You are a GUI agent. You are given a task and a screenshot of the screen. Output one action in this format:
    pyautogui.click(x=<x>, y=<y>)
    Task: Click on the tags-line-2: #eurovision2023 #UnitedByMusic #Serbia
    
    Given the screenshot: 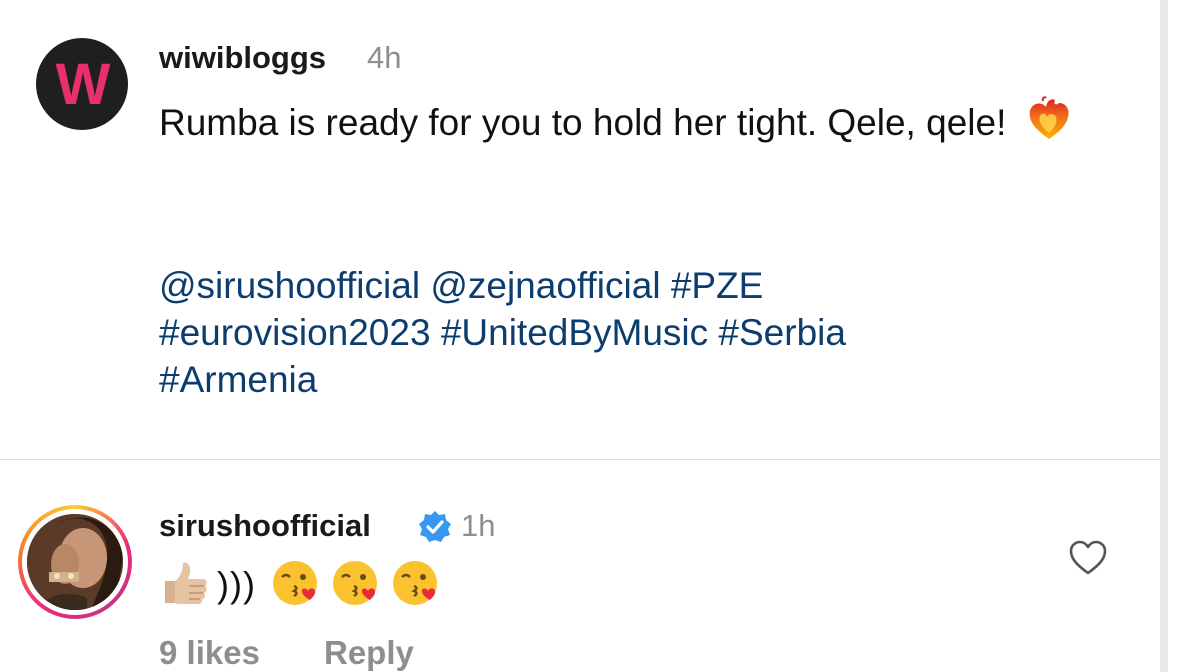 What is the action you would take?
    pyautogui.click(x=609, y=332)
    